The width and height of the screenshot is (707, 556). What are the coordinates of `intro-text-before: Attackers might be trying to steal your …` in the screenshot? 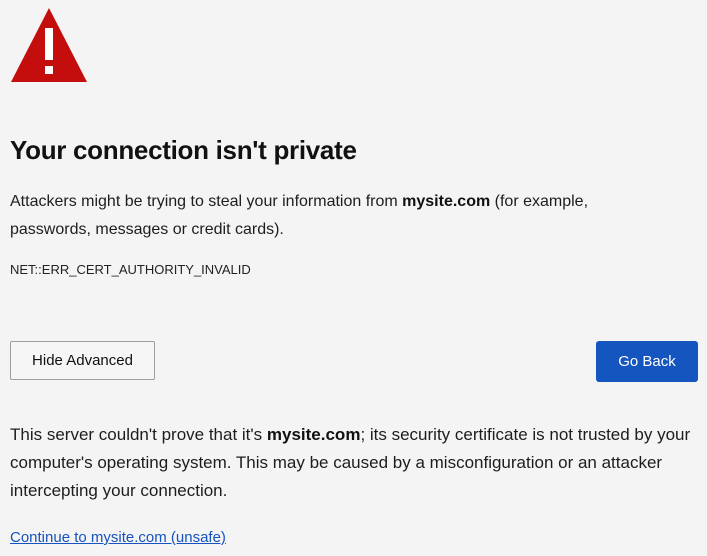 It's located at (206, 201).